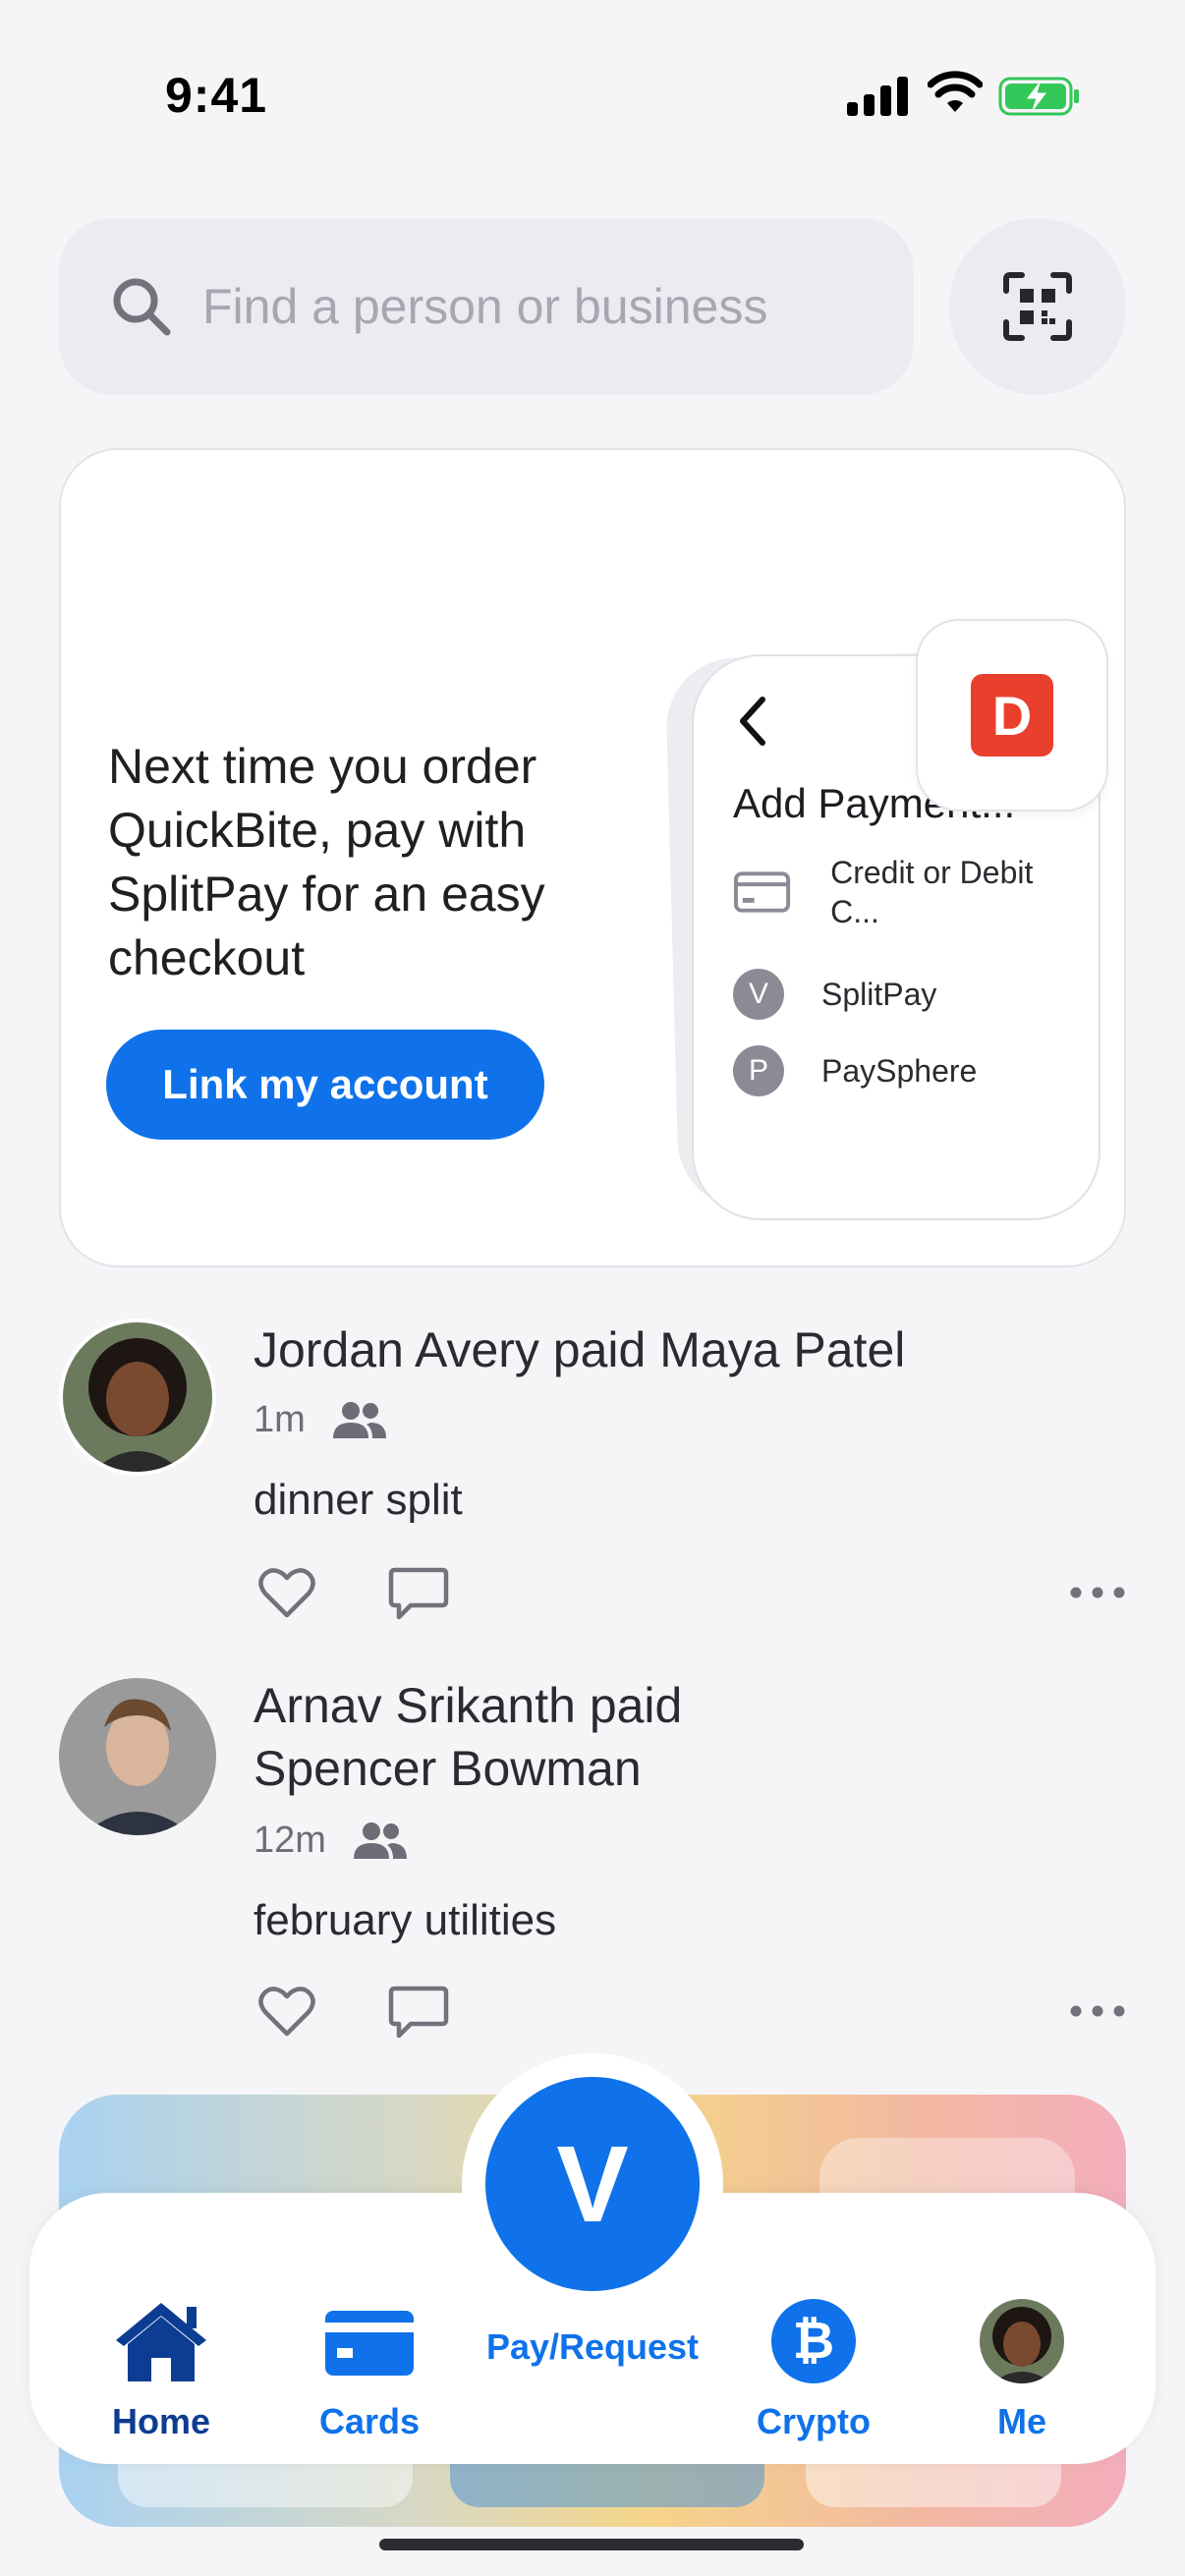  I want to click on feed-item-time: 12m, so click(290, 1840).